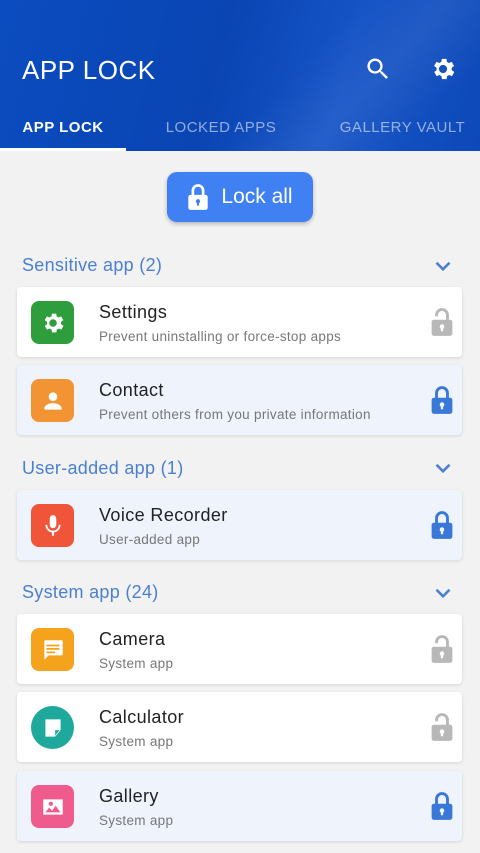 The height and width of the screenshot is (853, 480). I want to click on collapse-user-added-button, so click(443, 468).